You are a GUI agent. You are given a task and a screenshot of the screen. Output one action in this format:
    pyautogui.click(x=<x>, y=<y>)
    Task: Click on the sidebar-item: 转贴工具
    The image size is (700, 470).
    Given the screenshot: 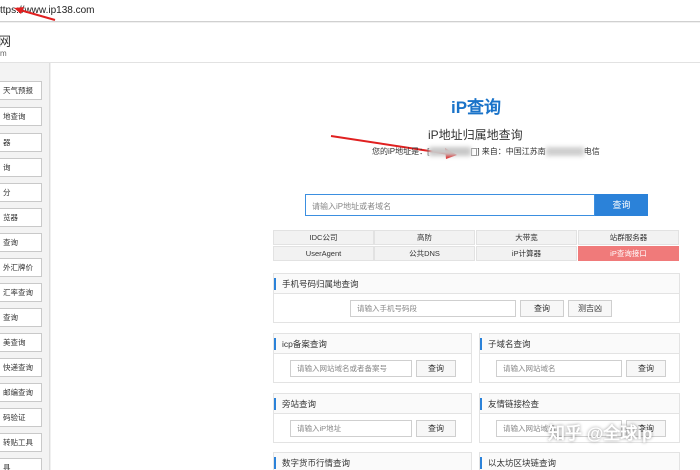 What is the action you would take?
    pyautogui.click(x=21, y=442)
    